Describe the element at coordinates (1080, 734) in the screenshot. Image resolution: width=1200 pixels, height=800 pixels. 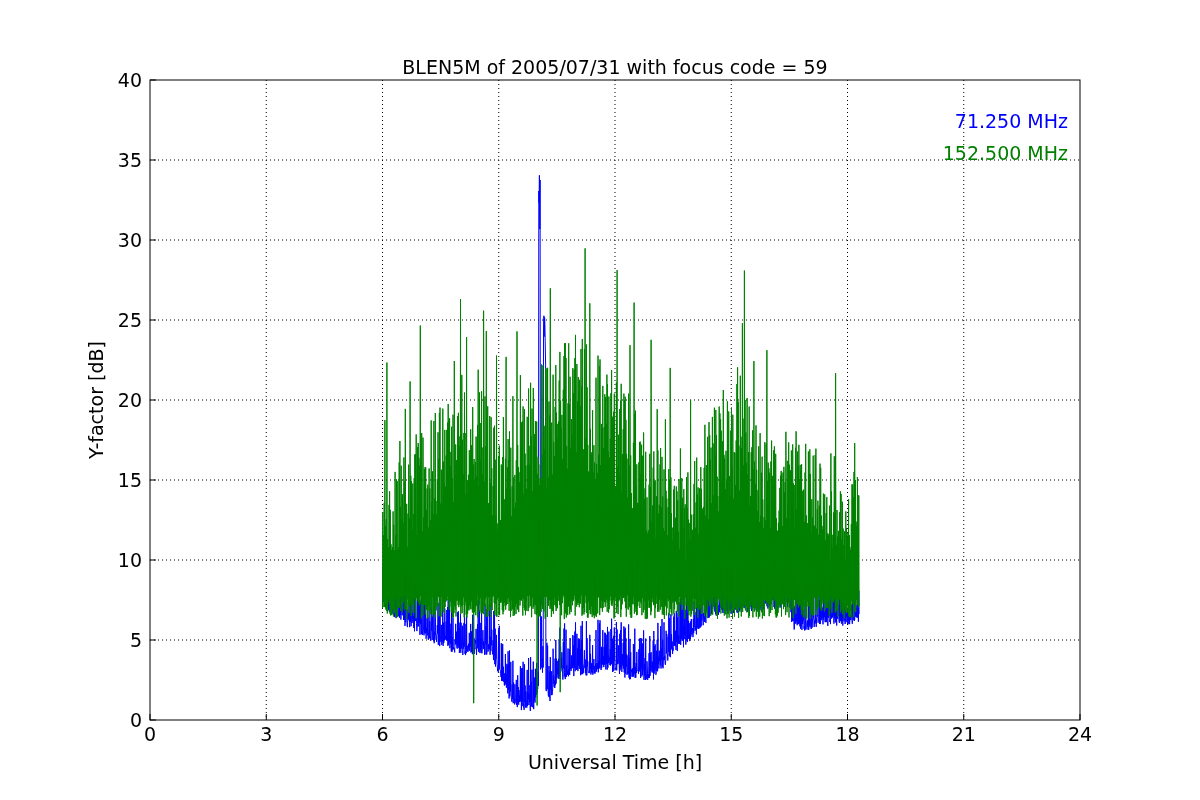
I see `x-tick-label: 24` at that location.